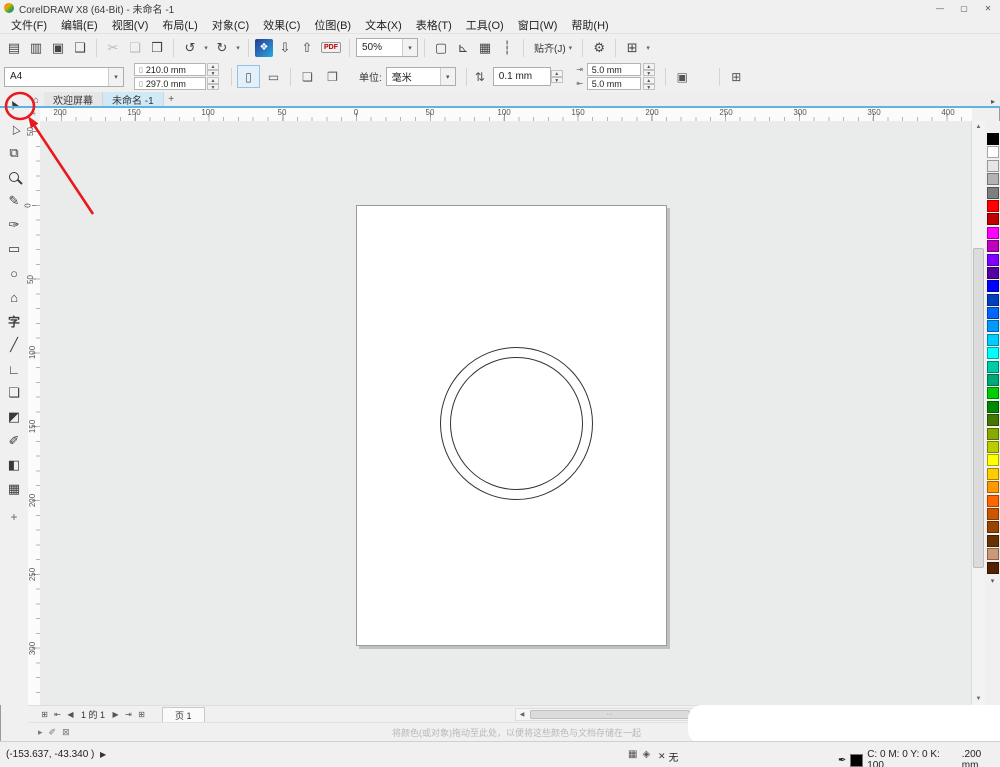 This screenshot has width=1000, height=767. Describe the element at coordinates (632, 48) in the screenshot. I see `application-launcher-icon: ⊞` at that location.